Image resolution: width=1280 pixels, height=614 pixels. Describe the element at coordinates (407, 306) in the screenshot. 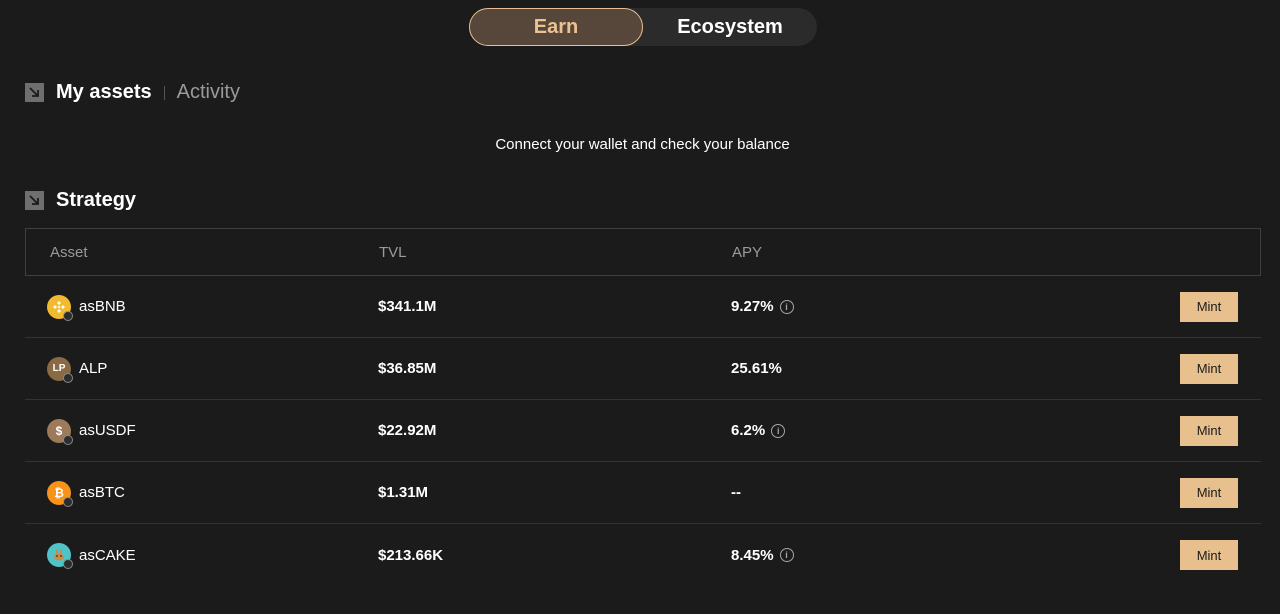

I see `tvl-value: $341.1M` at that location.